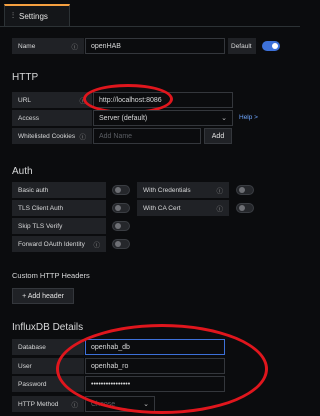  What do you see at coordinates (163, 118) in the screenshot?
I see `access-select: Server (default) ⌄` at bounding box center [163, 118].